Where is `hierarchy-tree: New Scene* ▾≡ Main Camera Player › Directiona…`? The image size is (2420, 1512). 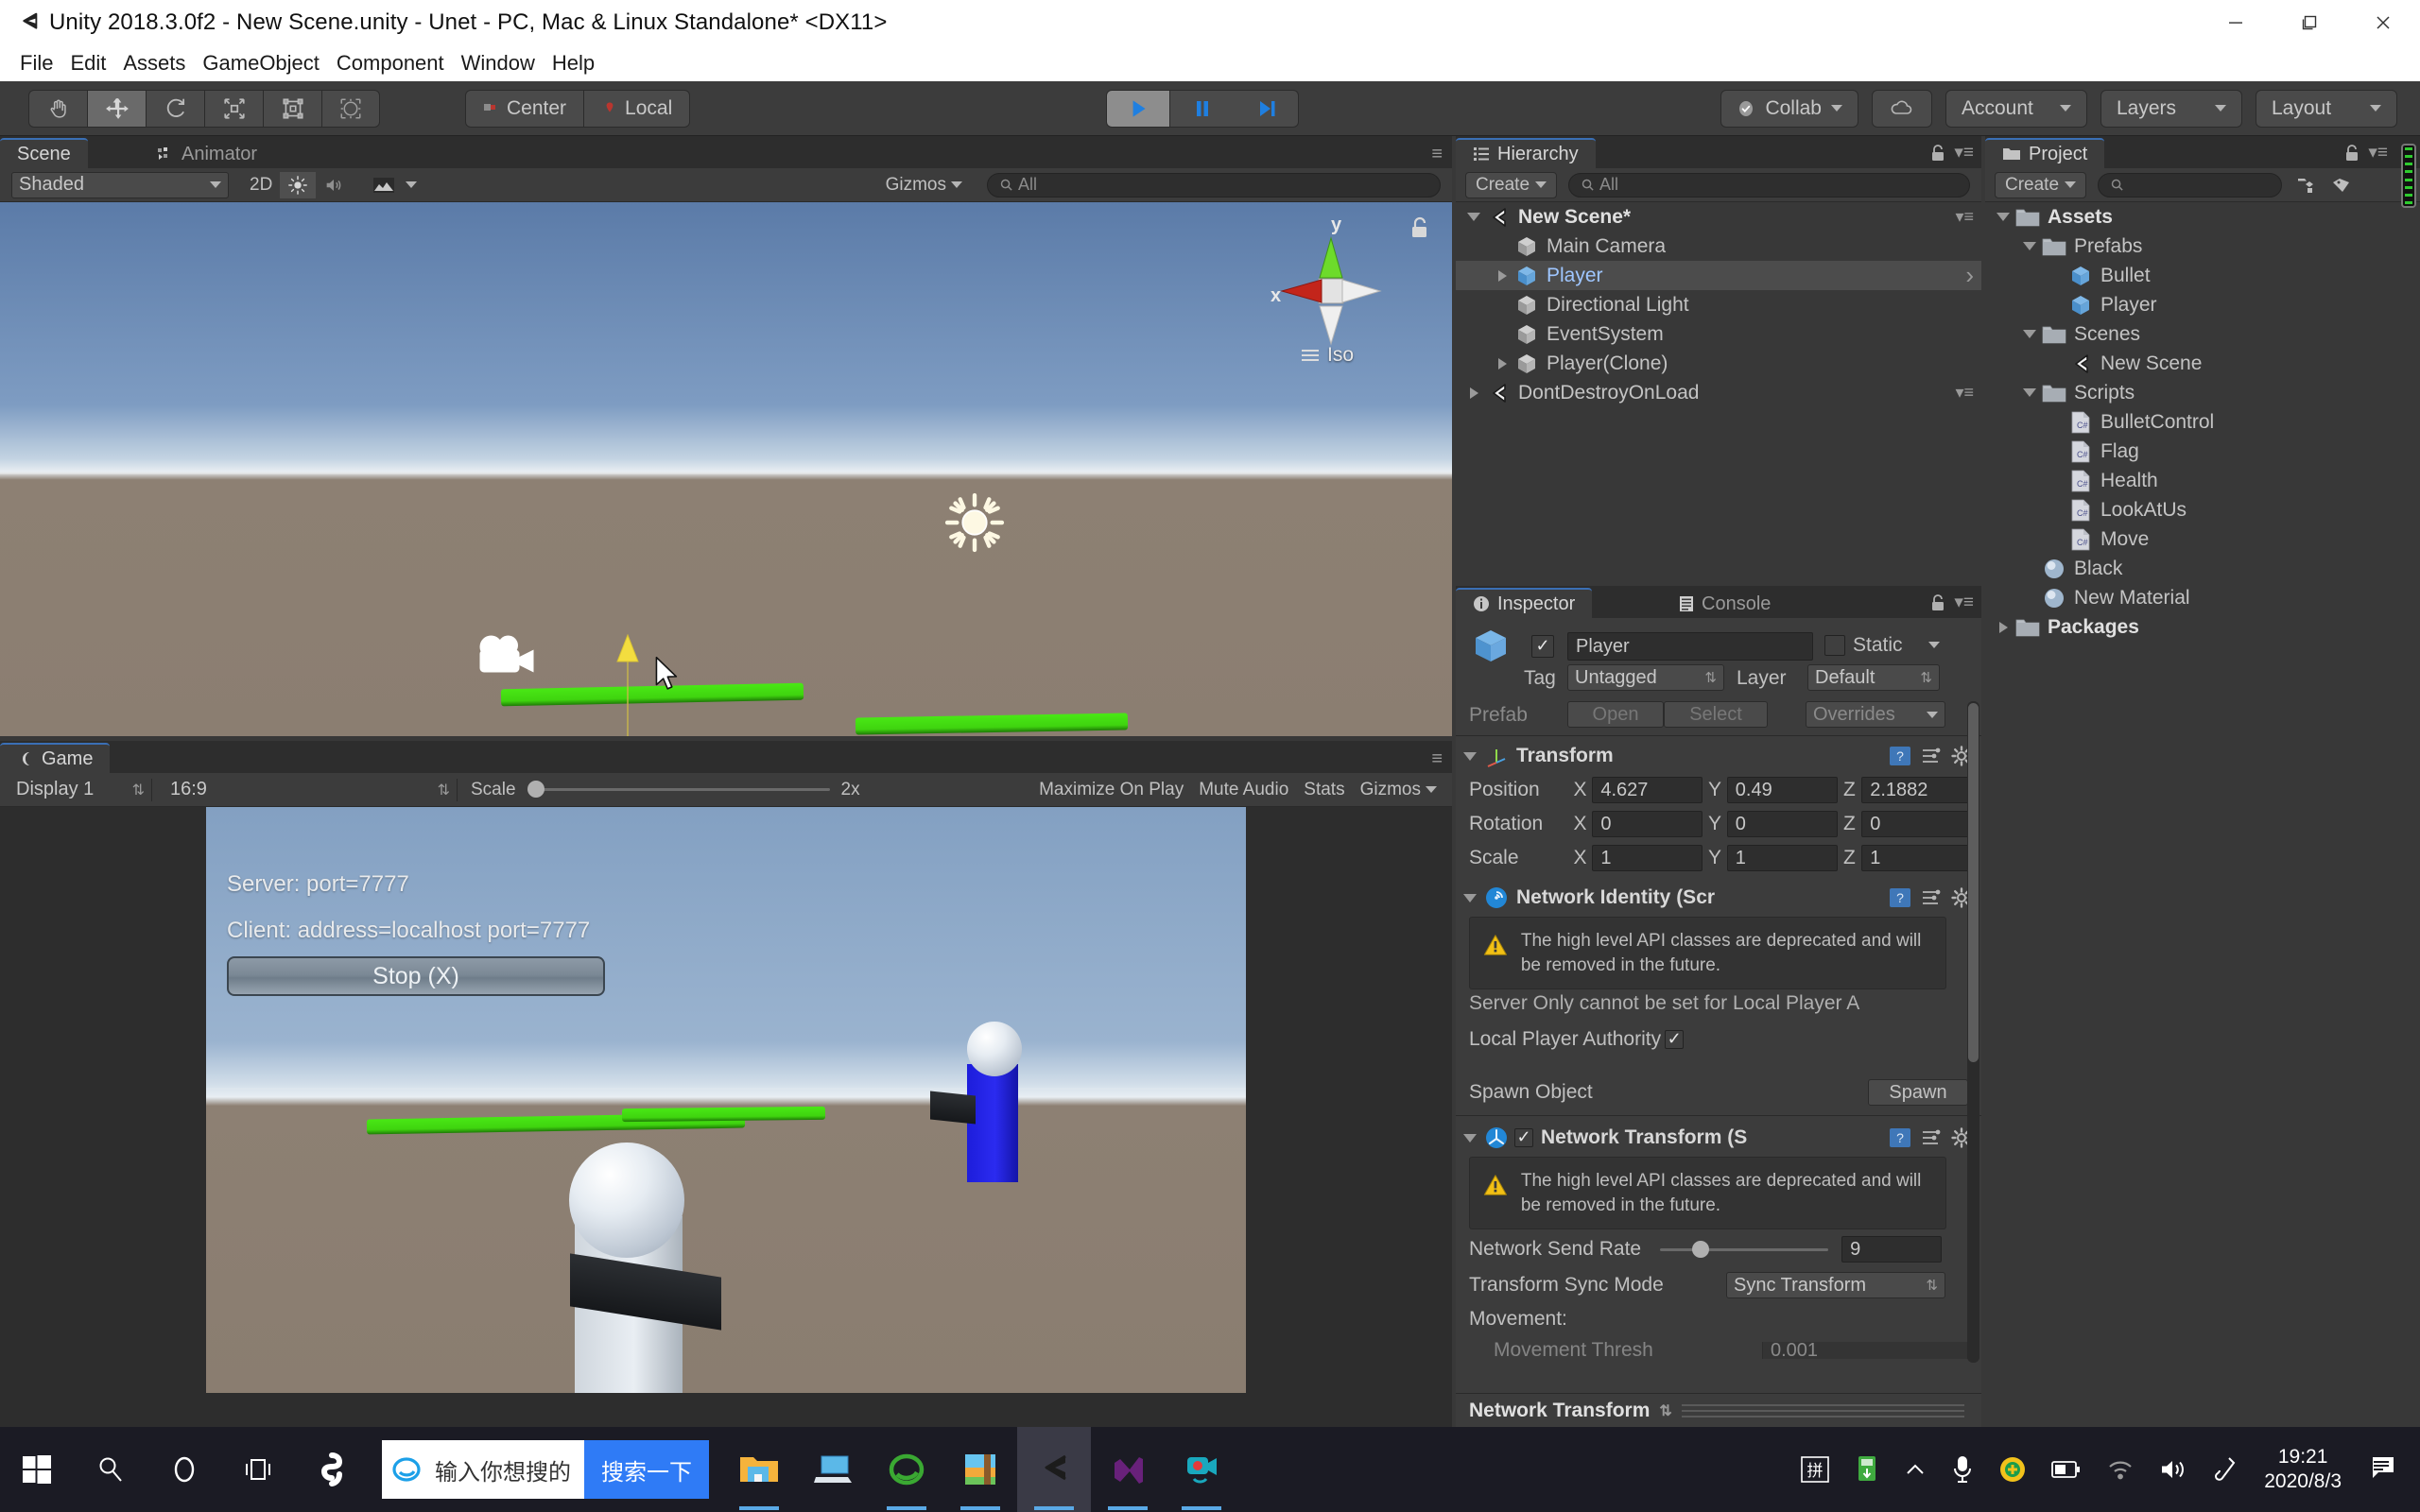 hierarchy-tree: New Scene* ▾≡ Main Camera Player › Directiona… is located at coordinates (1718, 393).